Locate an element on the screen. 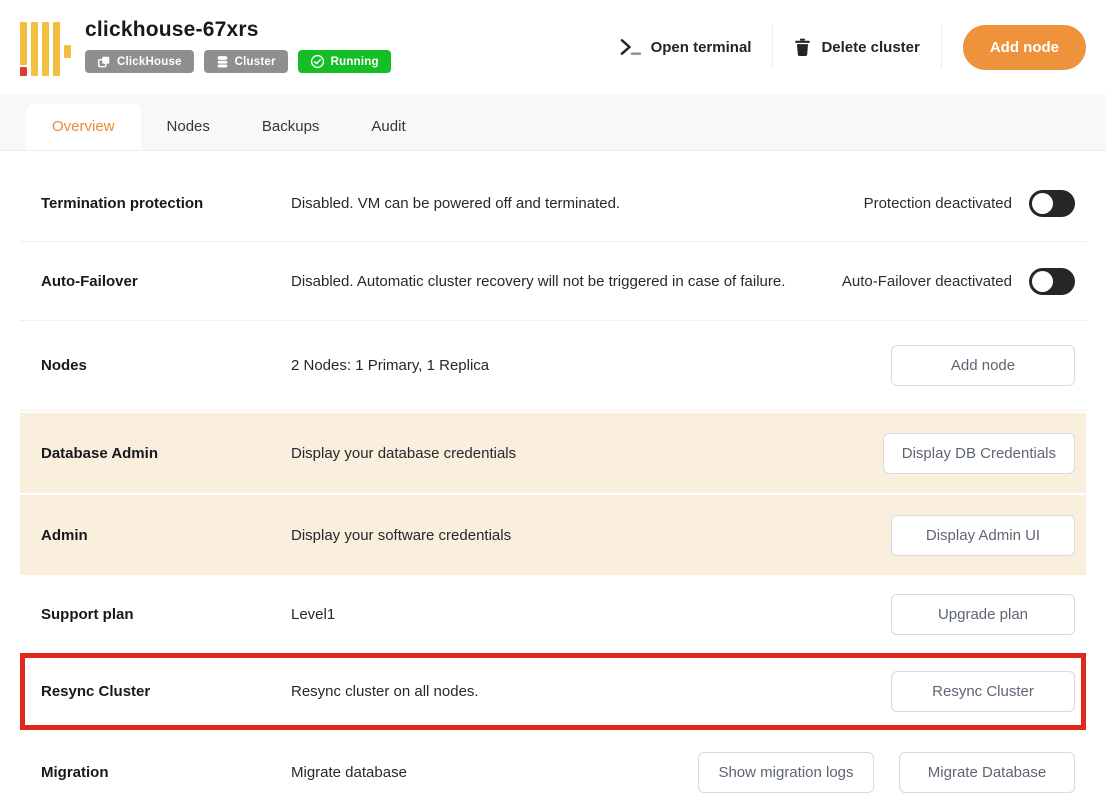 This screenshot has height=810, width=1106. open-terminal-label: Open terminal is located at coordinates (701, 47).